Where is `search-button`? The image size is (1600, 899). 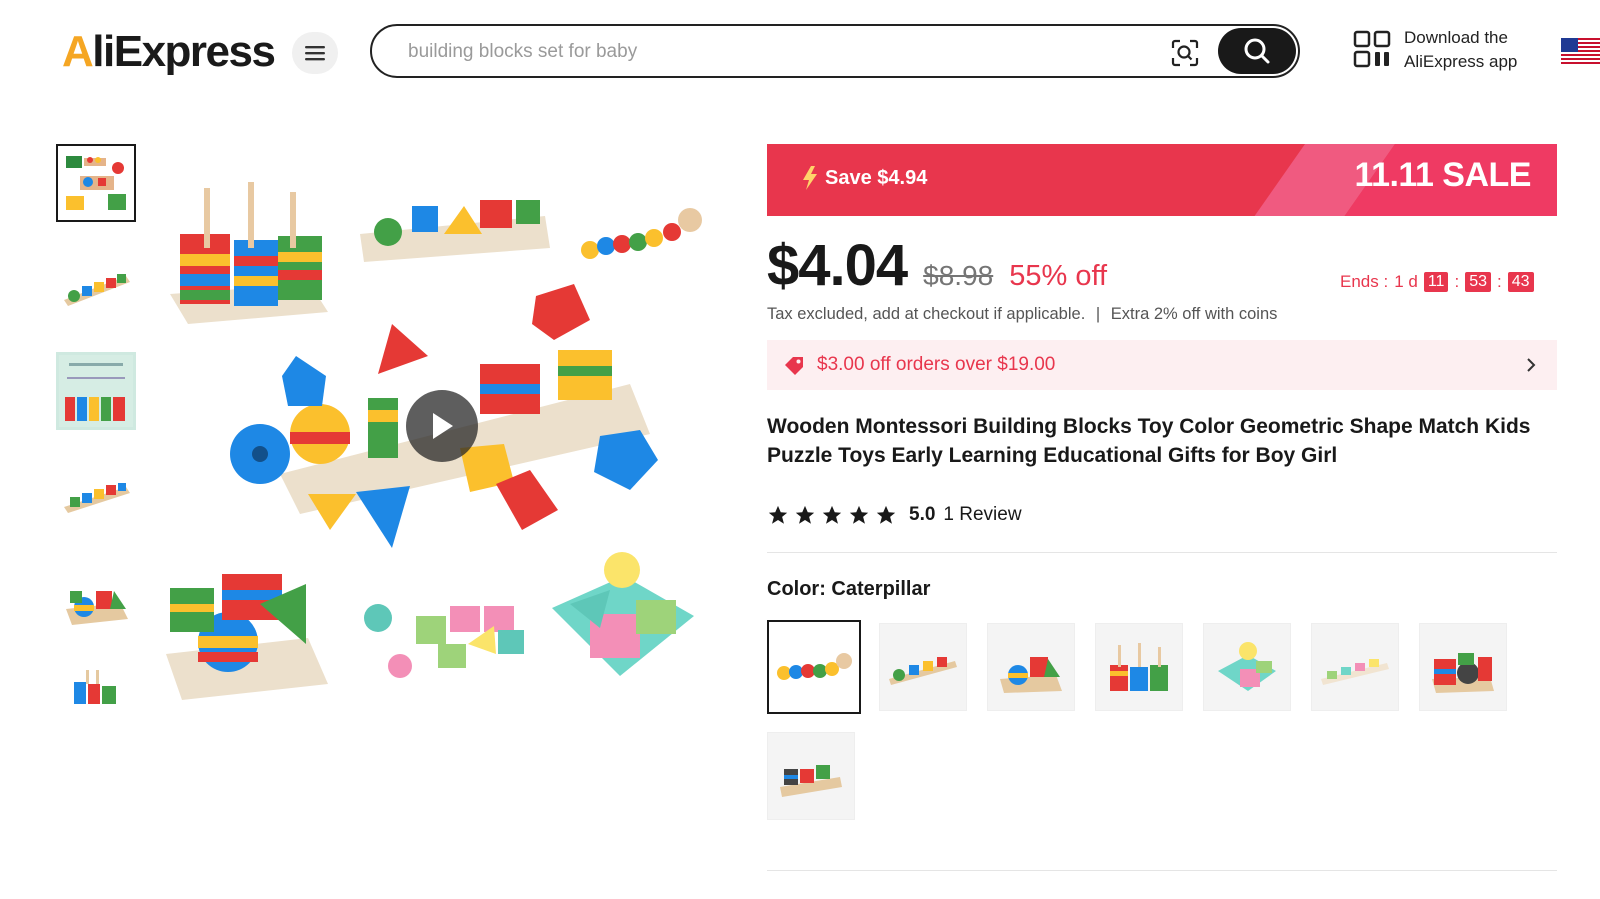
search-button is located at coordinates (1257, 51).